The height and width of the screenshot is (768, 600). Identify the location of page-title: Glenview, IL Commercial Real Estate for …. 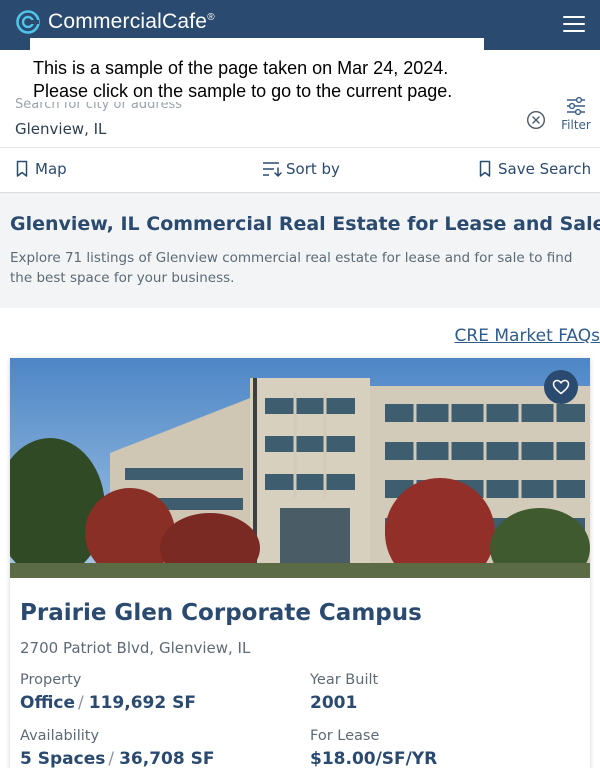
(305, 224).